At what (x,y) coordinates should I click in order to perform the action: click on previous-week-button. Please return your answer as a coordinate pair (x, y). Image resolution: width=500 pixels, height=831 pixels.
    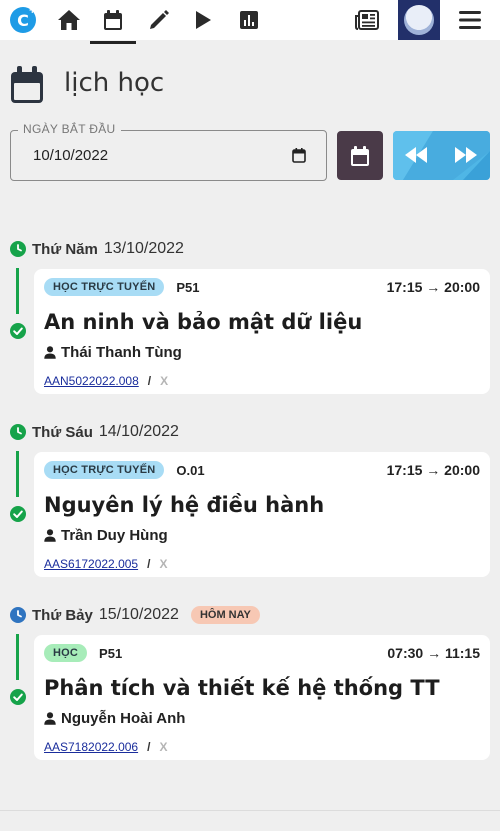
    Looking at the image, I should click on (416, 157).